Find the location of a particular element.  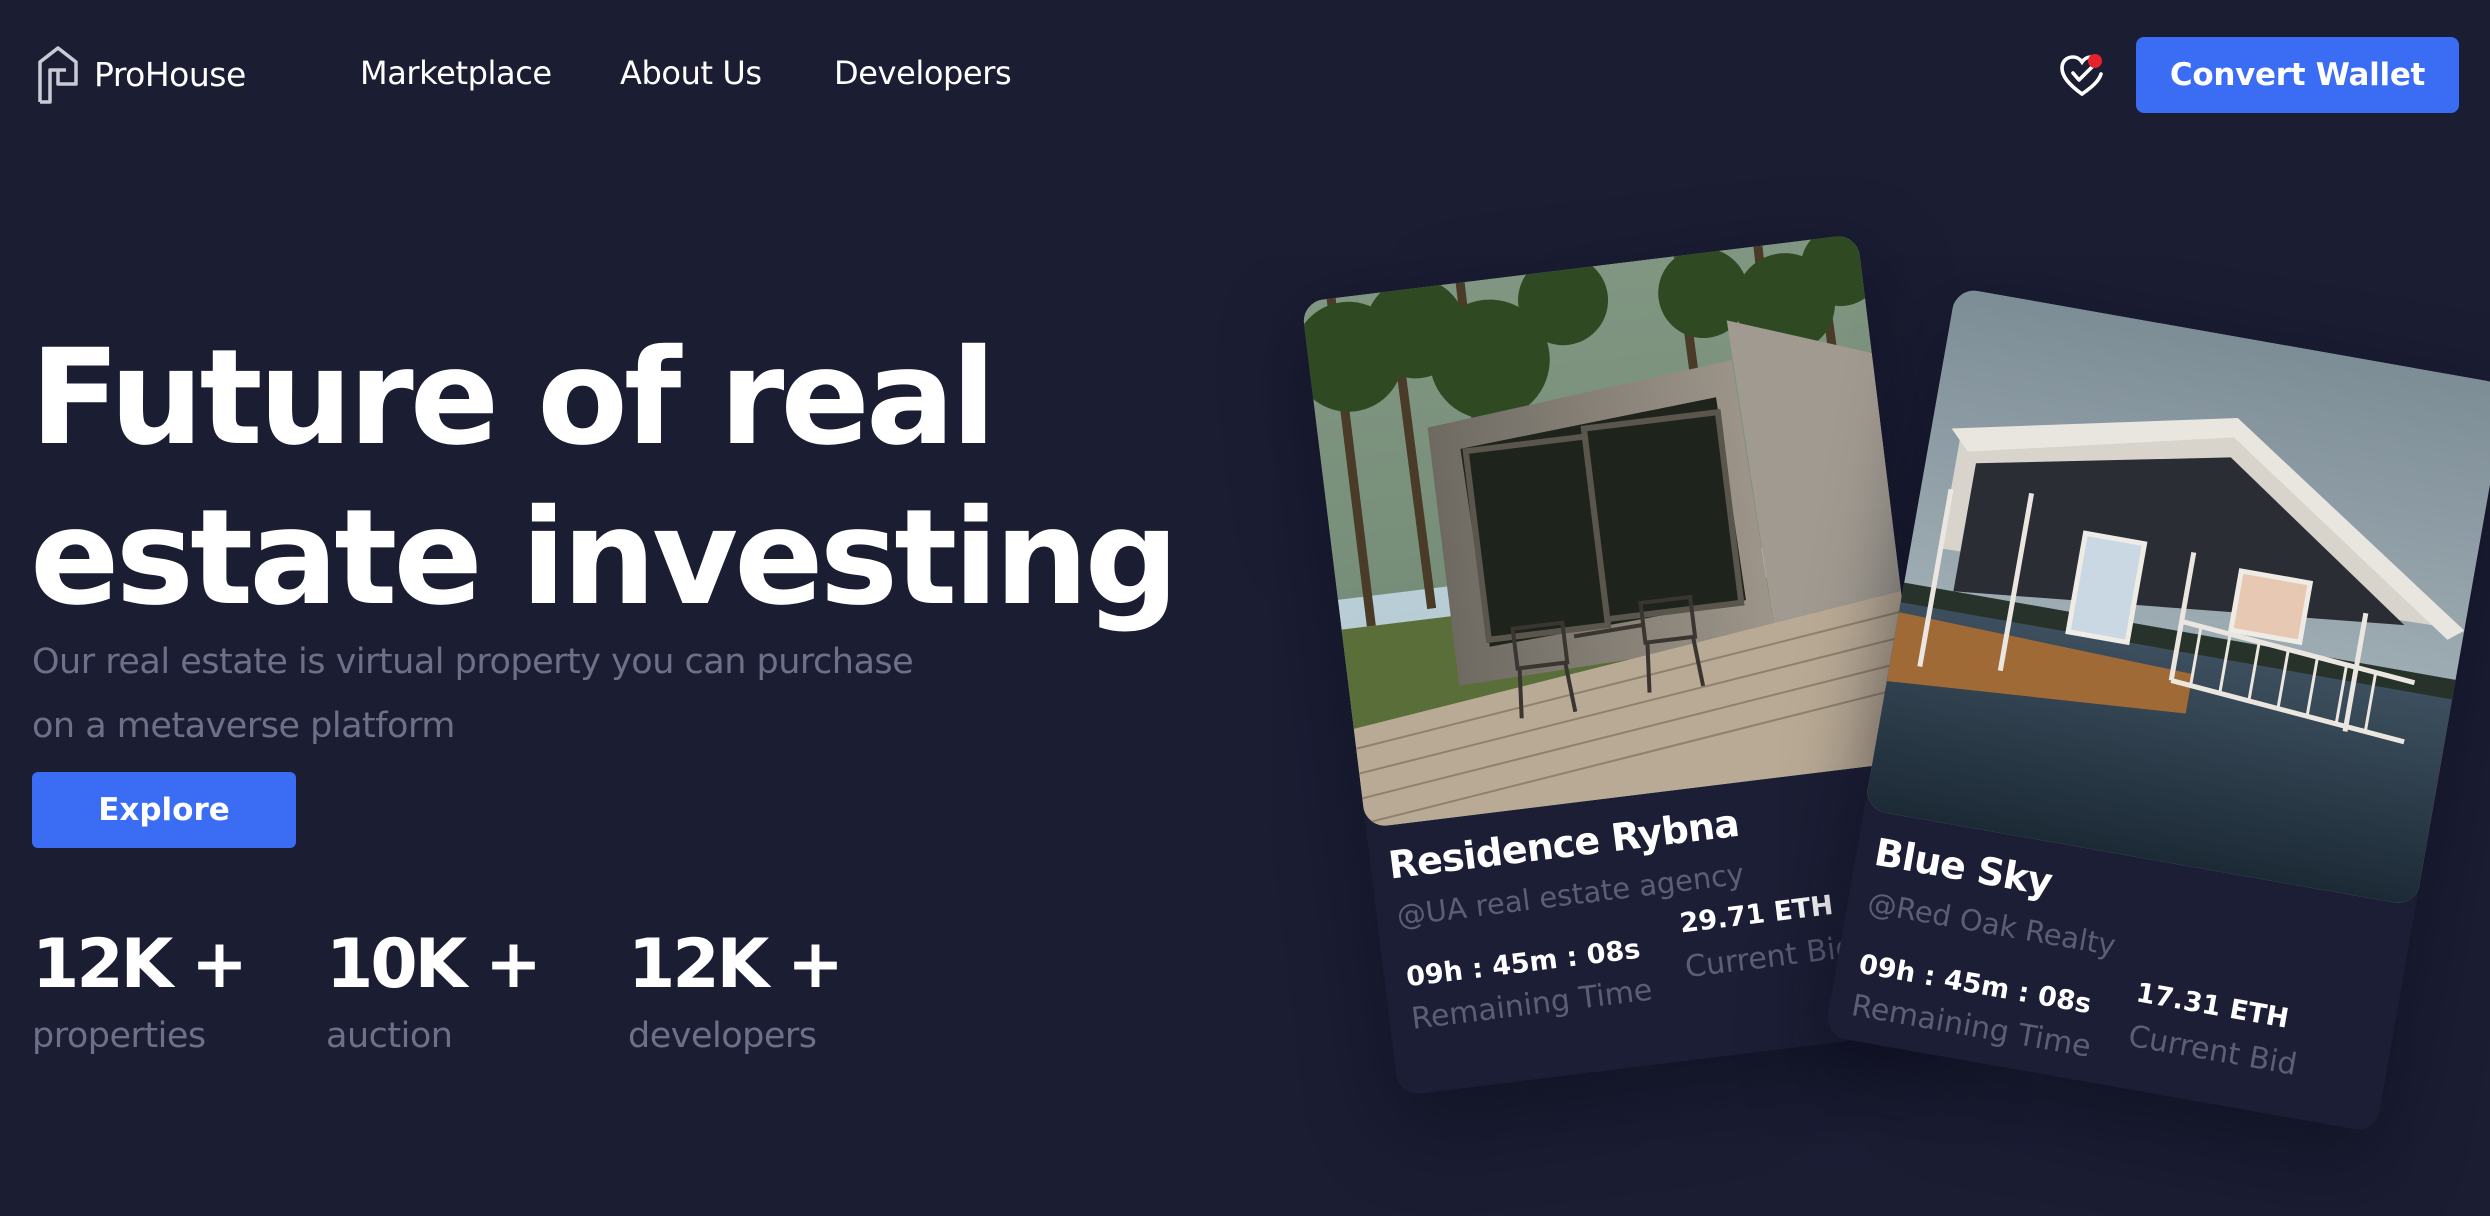

property-image-water-house is located at coordinates (2177, 597).